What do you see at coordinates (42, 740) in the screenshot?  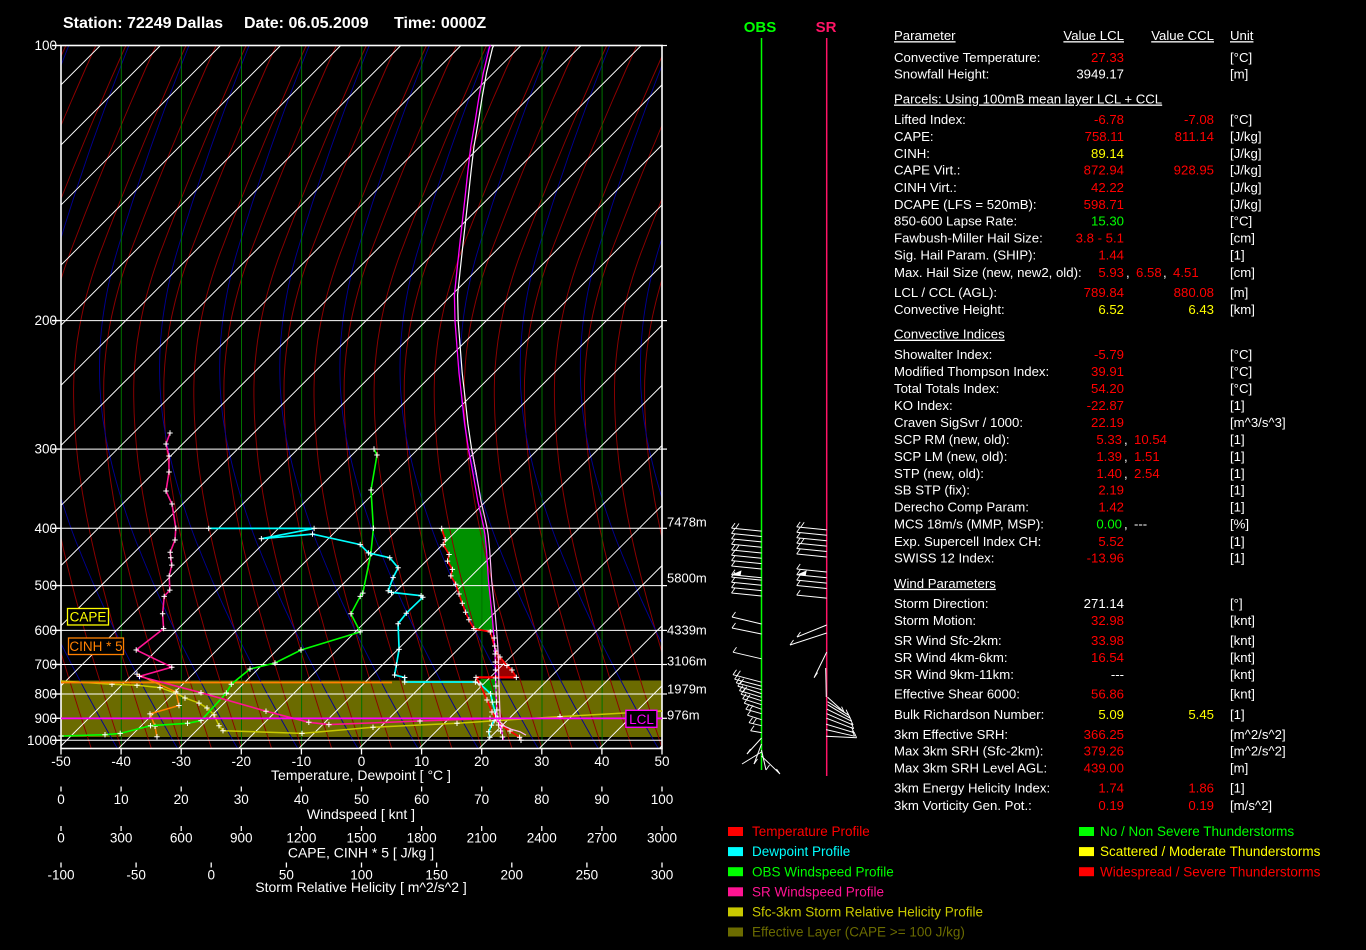 I see `svg-text: 1000` at bounding box center [42, 740].